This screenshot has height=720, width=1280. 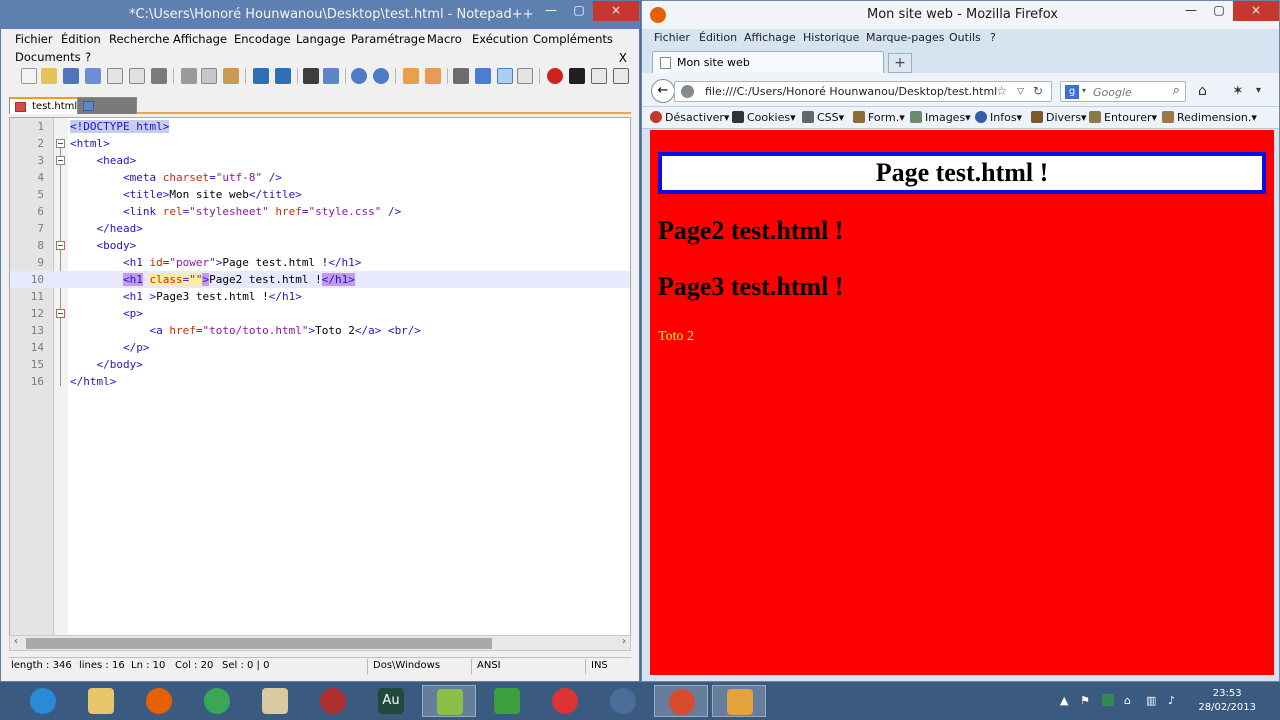 I want to click on url-dropdown-icon: ▽, so click(x=1020, y=92).